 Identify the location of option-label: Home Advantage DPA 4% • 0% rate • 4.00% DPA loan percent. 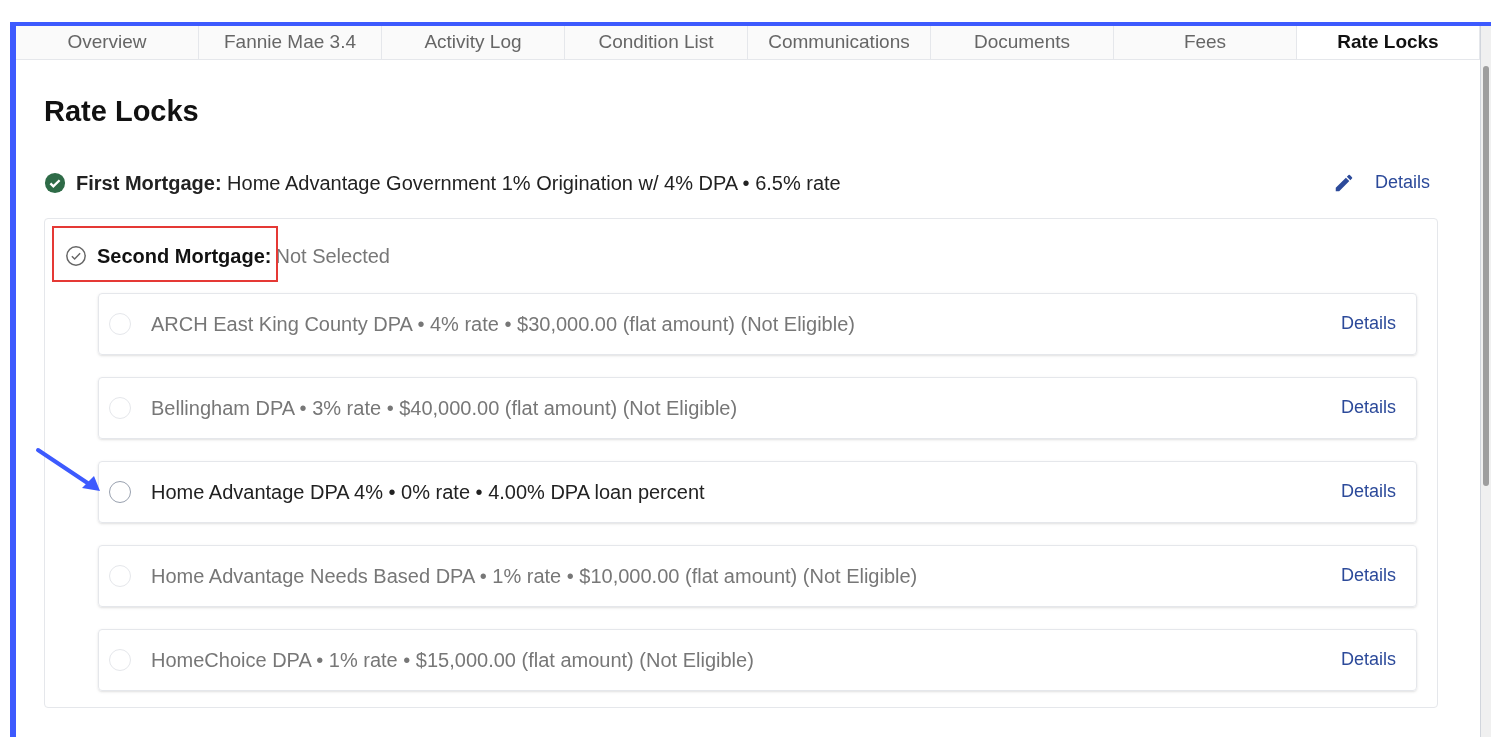
(428, 492).